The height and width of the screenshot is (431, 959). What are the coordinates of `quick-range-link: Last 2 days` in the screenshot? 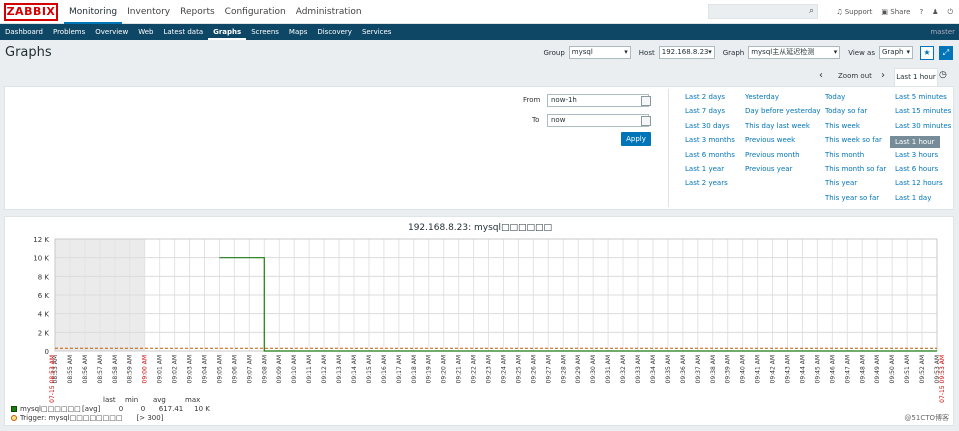 It's located at (710, 100).